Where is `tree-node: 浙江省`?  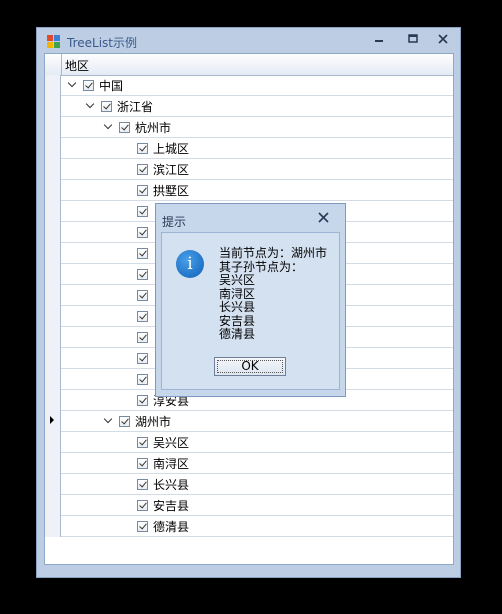 tree-node: 浙江省 is located at coordinates (119, 106).